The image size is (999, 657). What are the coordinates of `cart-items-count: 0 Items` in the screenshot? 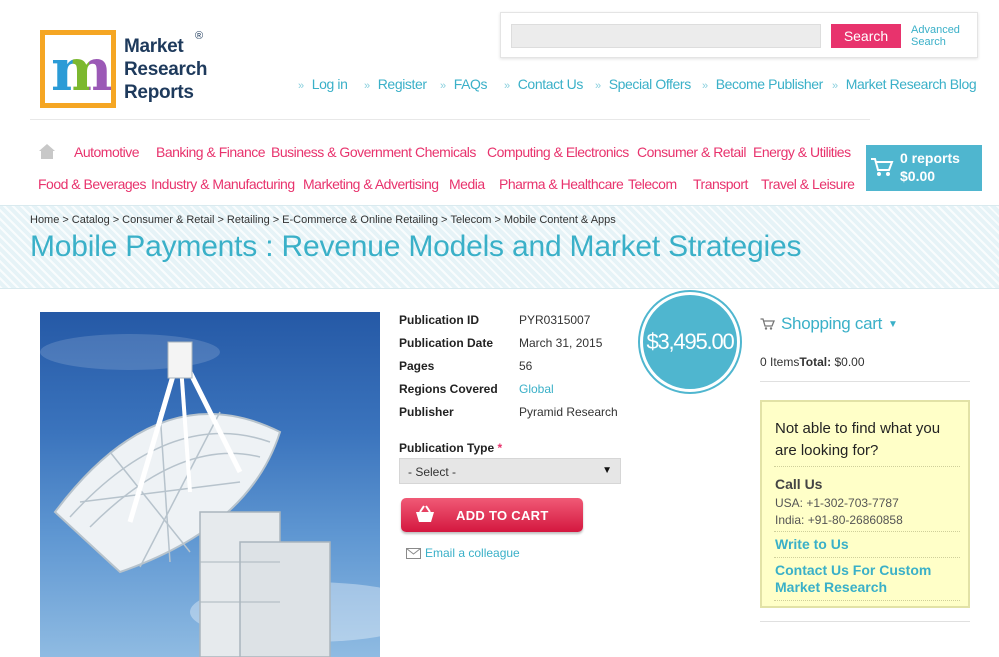 It's located at (780, 362).